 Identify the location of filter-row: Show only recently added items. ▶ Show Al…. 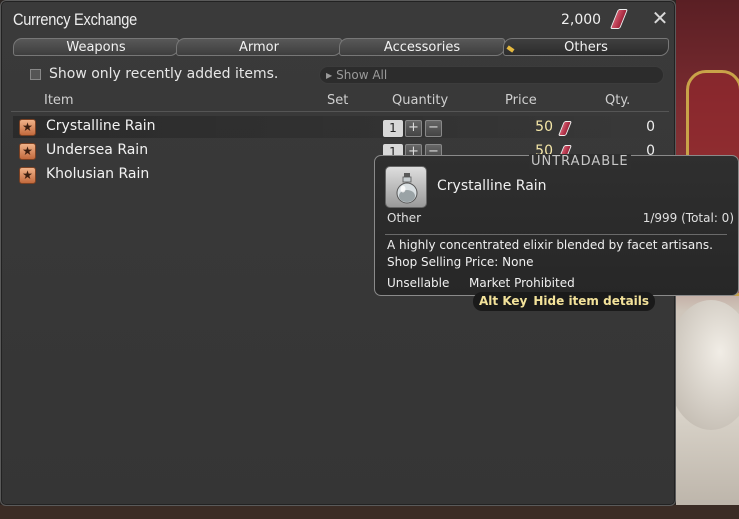
(339, 75).